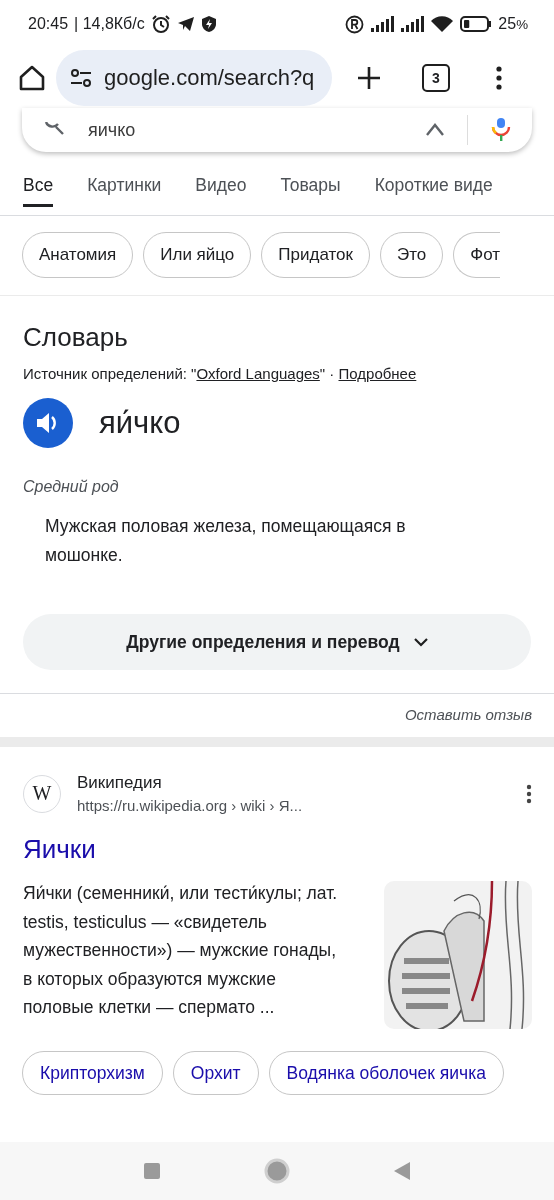 This screenshot has width=554, height=1200. What do you see at coordinates (76, 337) in the screenshot?
I see `section-title: Словарь` at bounding box center [76, 337].